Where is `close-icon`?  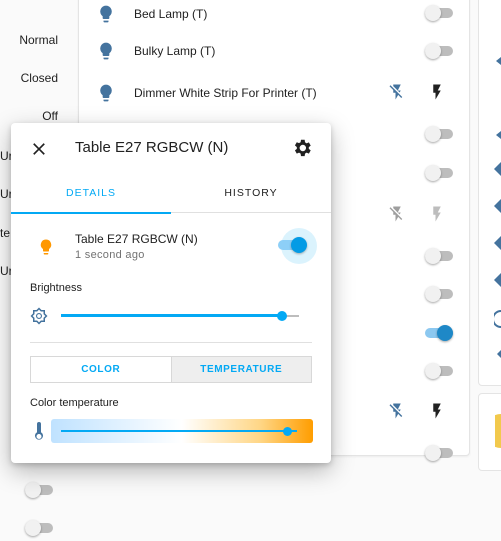
close-icon is located at coordinates (39, 149).